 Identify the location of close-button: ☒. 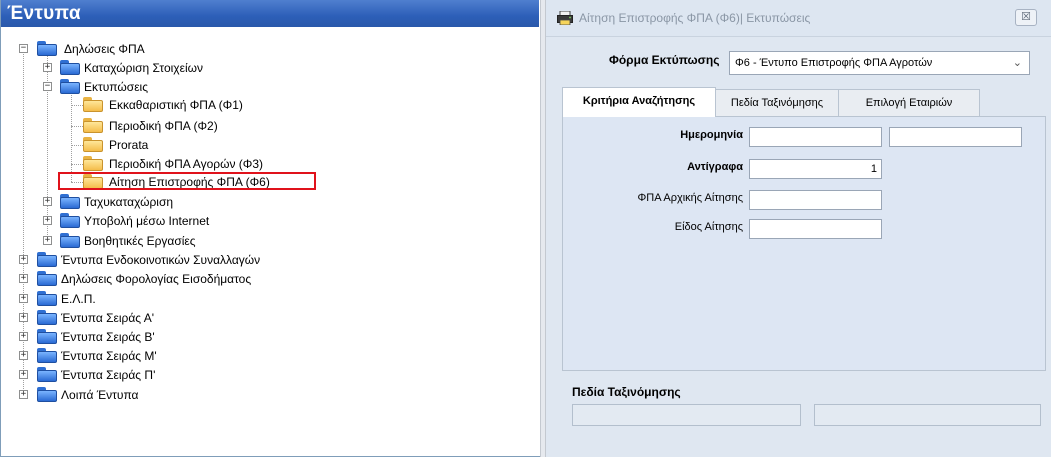
(1026, 17).